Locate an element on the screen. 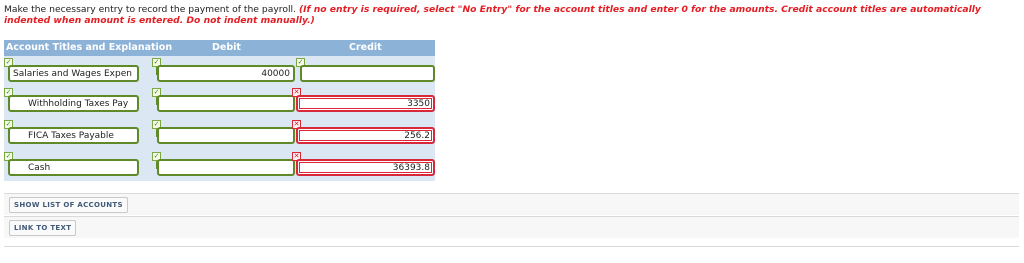  account-title-field: FICA Taxes Payable is located at coordinates (73, 135).